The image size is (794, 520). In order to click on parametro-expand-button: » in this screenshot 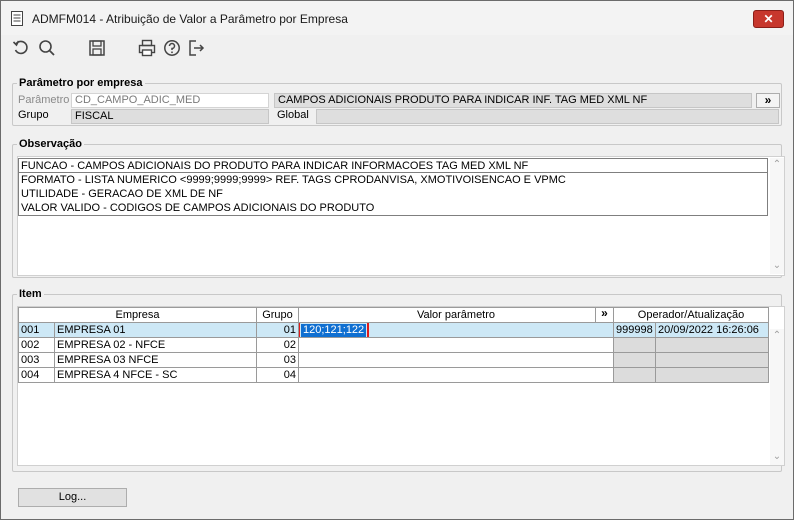, I will do `click(768, 100)`.